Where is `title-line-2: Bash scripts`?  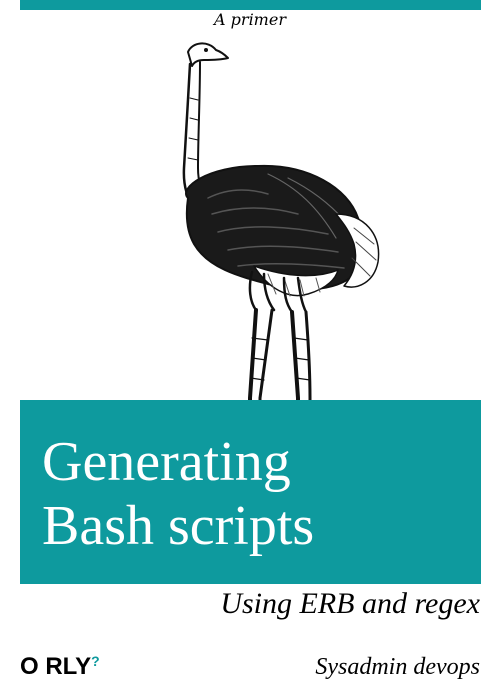 title-line-2: Bash scripts is located at coordinates (178, 526).